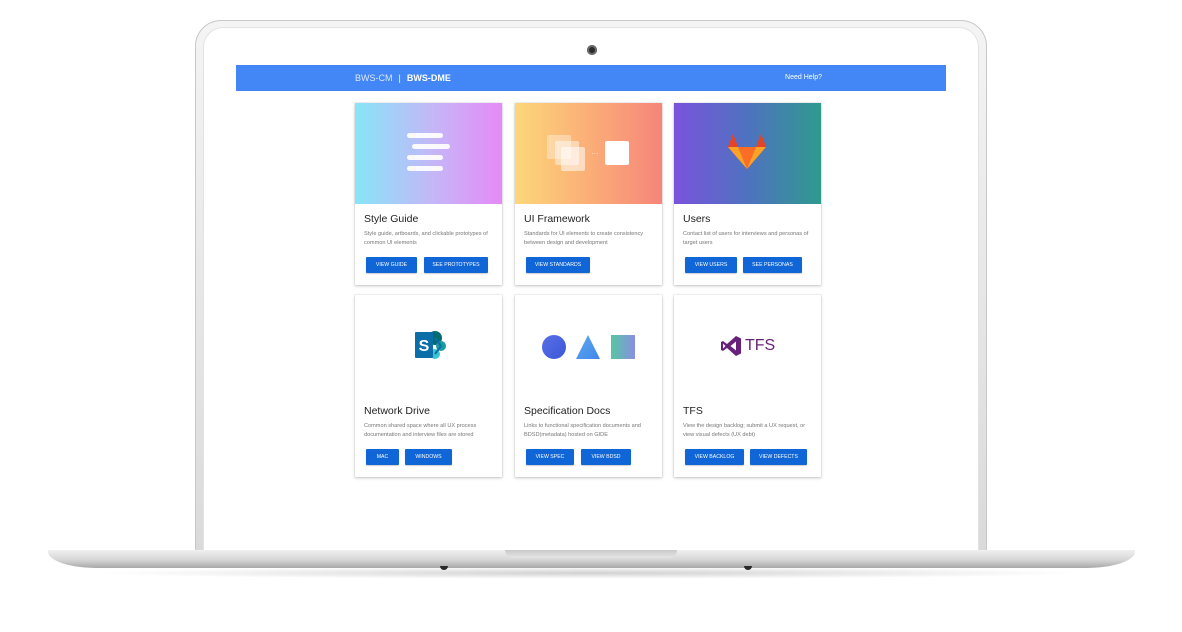  What do you see at coordinates (731, 346) in the screenshot?
I see `visual-studio-icon` at bounding box center [731, 346].